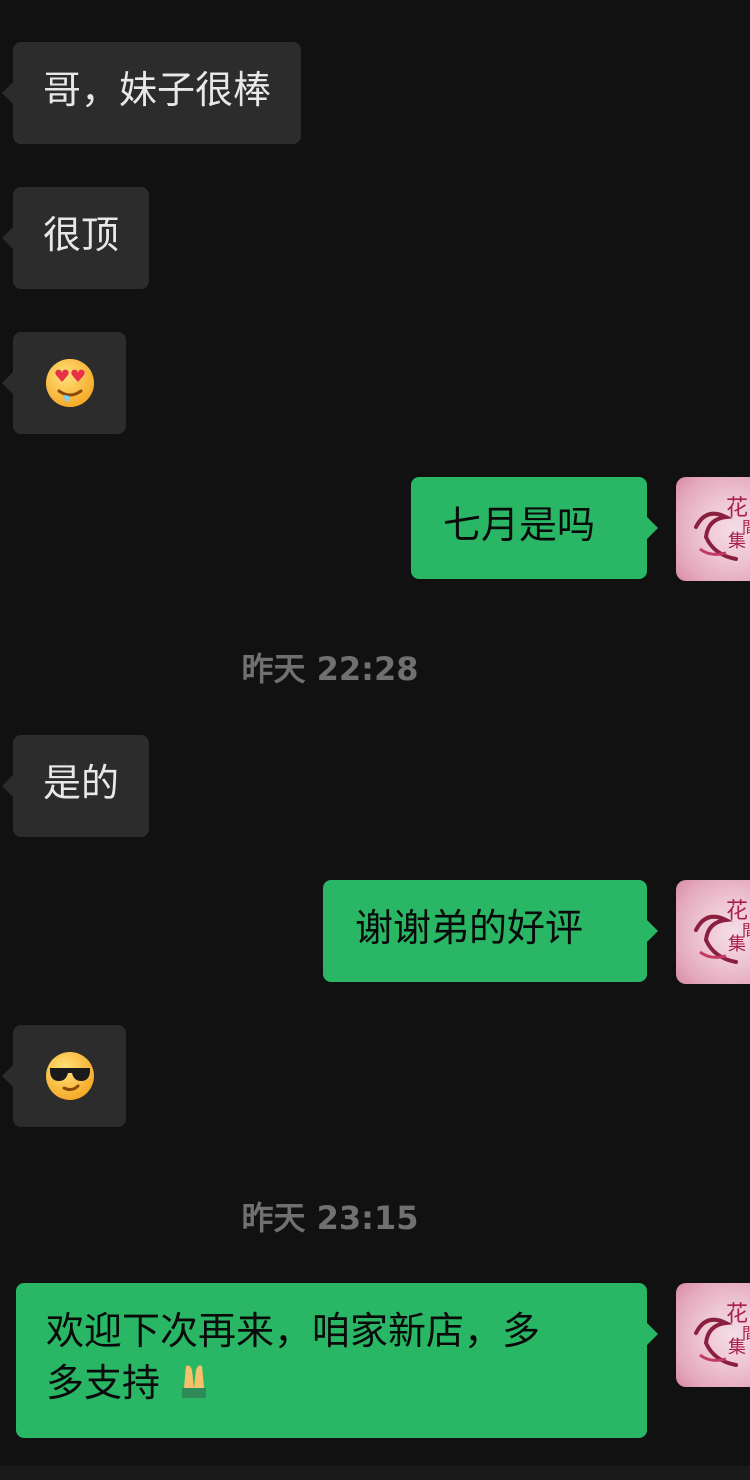 Image resolution: width=750 pixels, height=1480 pixels. Describe the element at coordinates (519, 525) in the screenshot. I see `message-text: 七月是吗` at that location.